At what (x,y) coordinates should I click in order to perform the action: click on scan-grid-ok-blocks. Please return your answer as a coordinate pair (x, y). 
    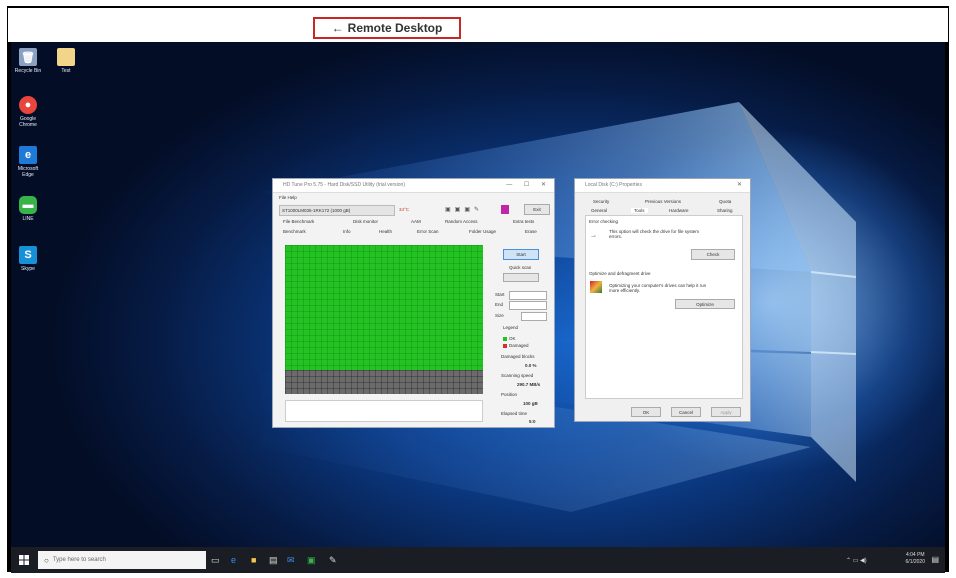
    Looking at the image, I should click on (384, 307).